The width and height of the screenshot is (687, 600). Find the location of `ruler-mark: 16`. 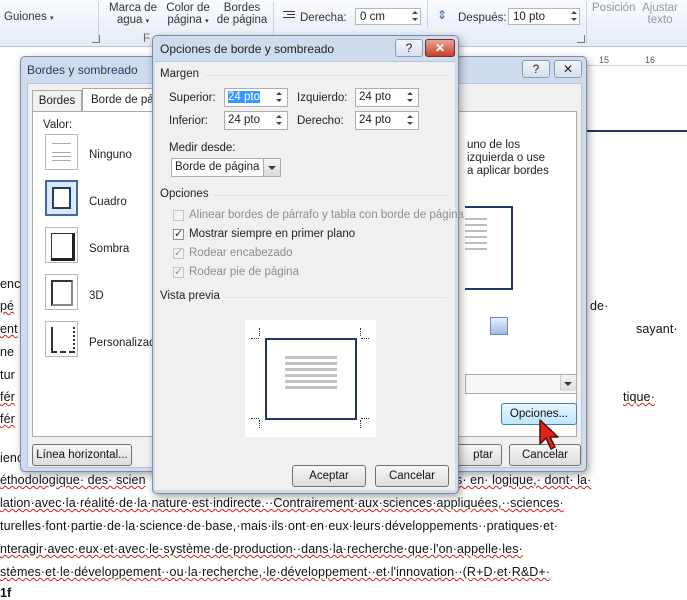

ruler-mark: 16 is located at coordinates (650, 60).